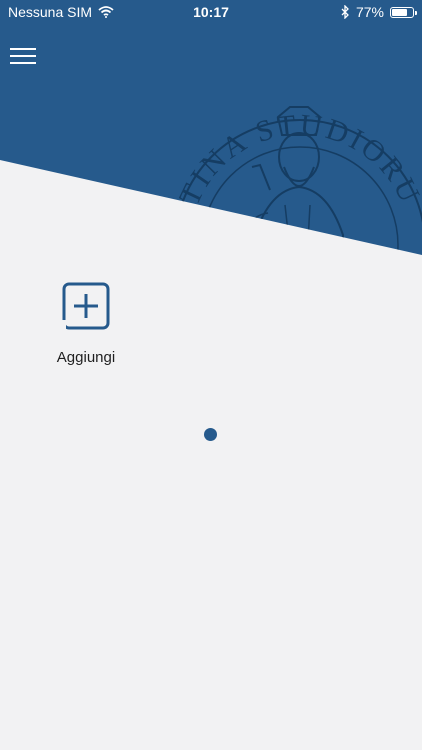 Image resolution: width=422 pixels, height=750 pixels. Describe the element at coordinates (210, 434) in the screenshot. I see `loading-indicator` at that location.